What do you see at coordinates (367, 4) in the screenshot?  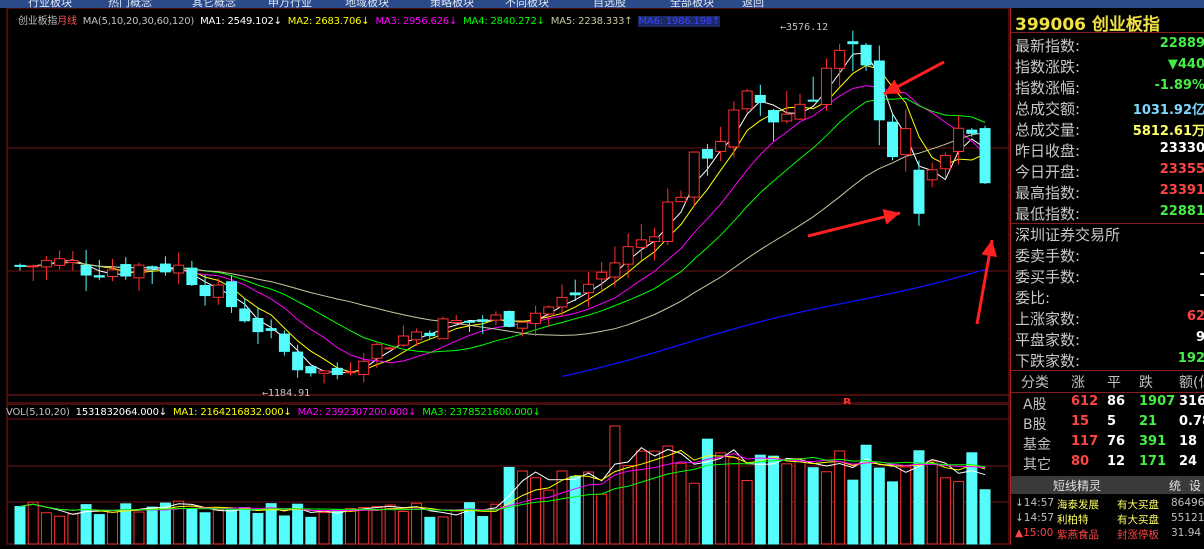 I see `top-tab: 地域板块` at bounding box center [367, 4].